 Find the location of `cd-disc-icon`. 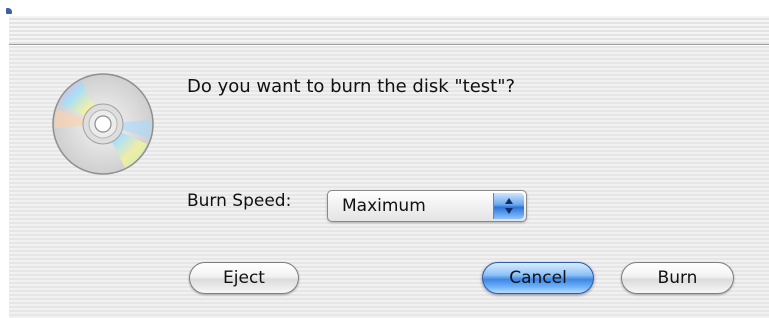

cd-disc-icon is located at coordinates (103, 124).